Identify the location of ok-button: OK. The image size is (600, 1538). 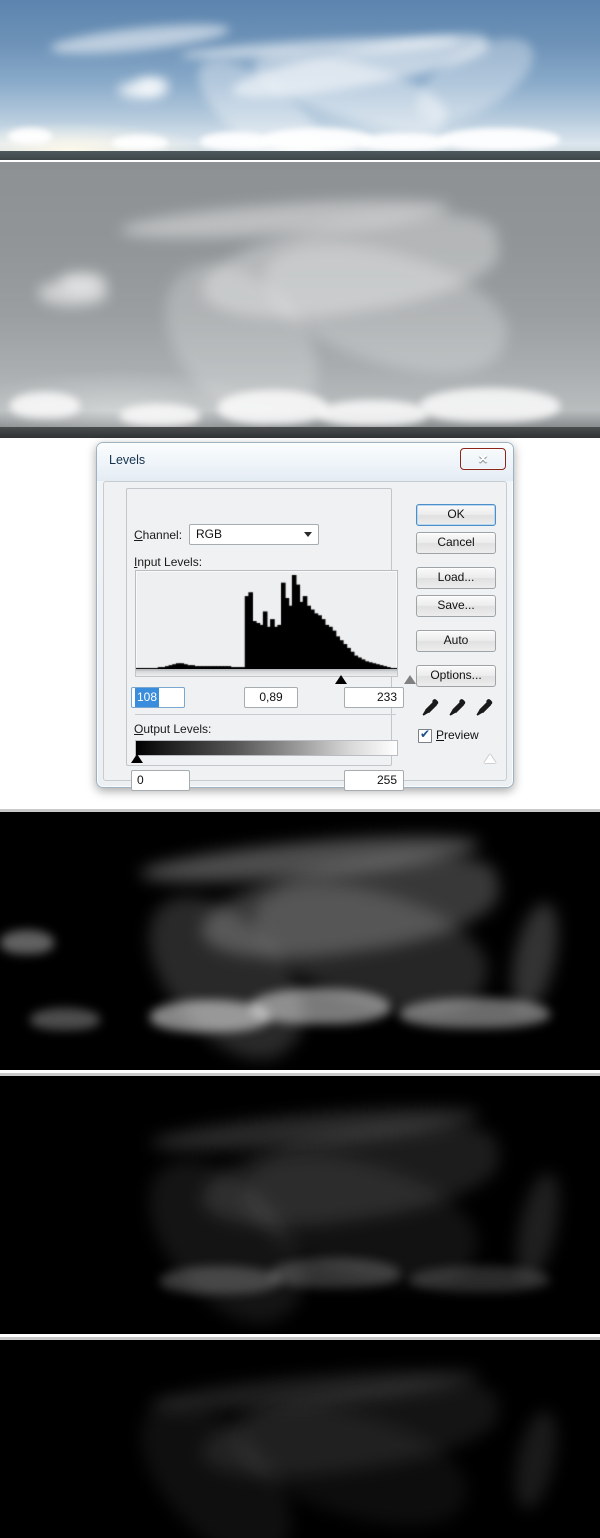
(456, 515).